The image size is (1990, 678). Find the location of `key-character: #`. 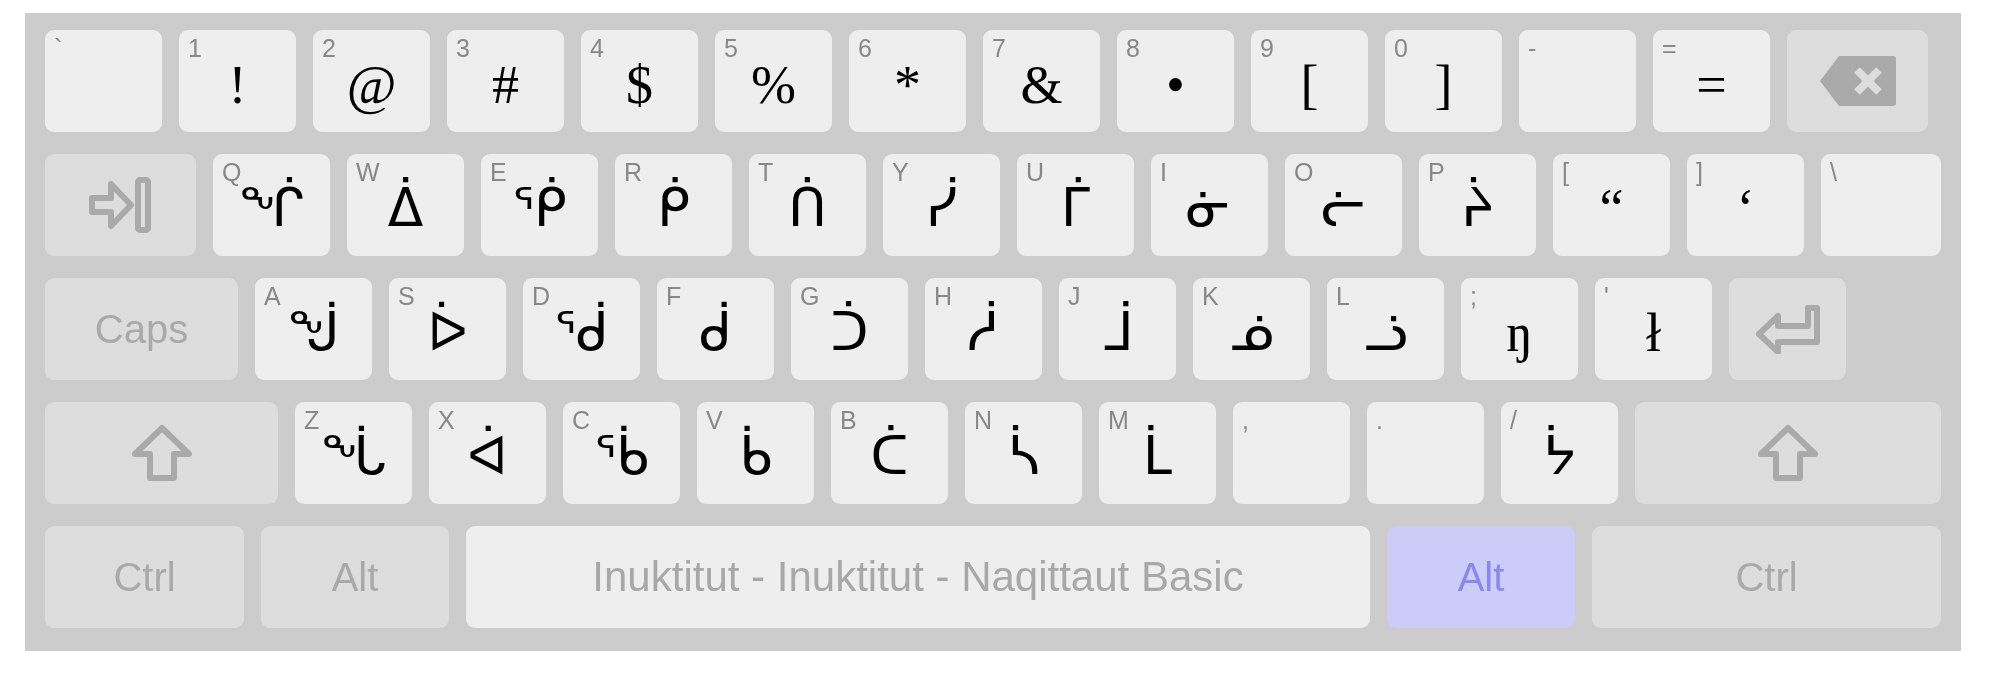

key-character: # is located at coordinates (505, 85).